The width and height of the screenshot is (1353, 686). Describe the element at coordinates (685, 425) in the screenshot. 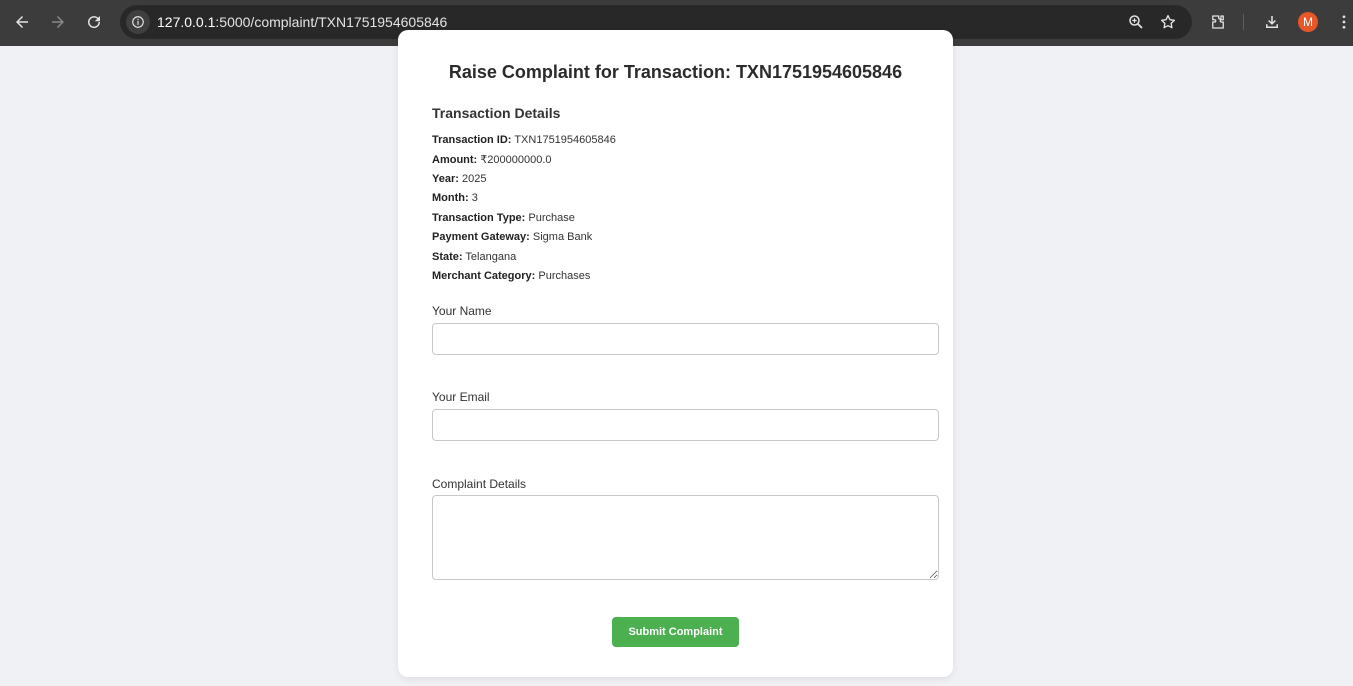

I see `email-input` at that location.